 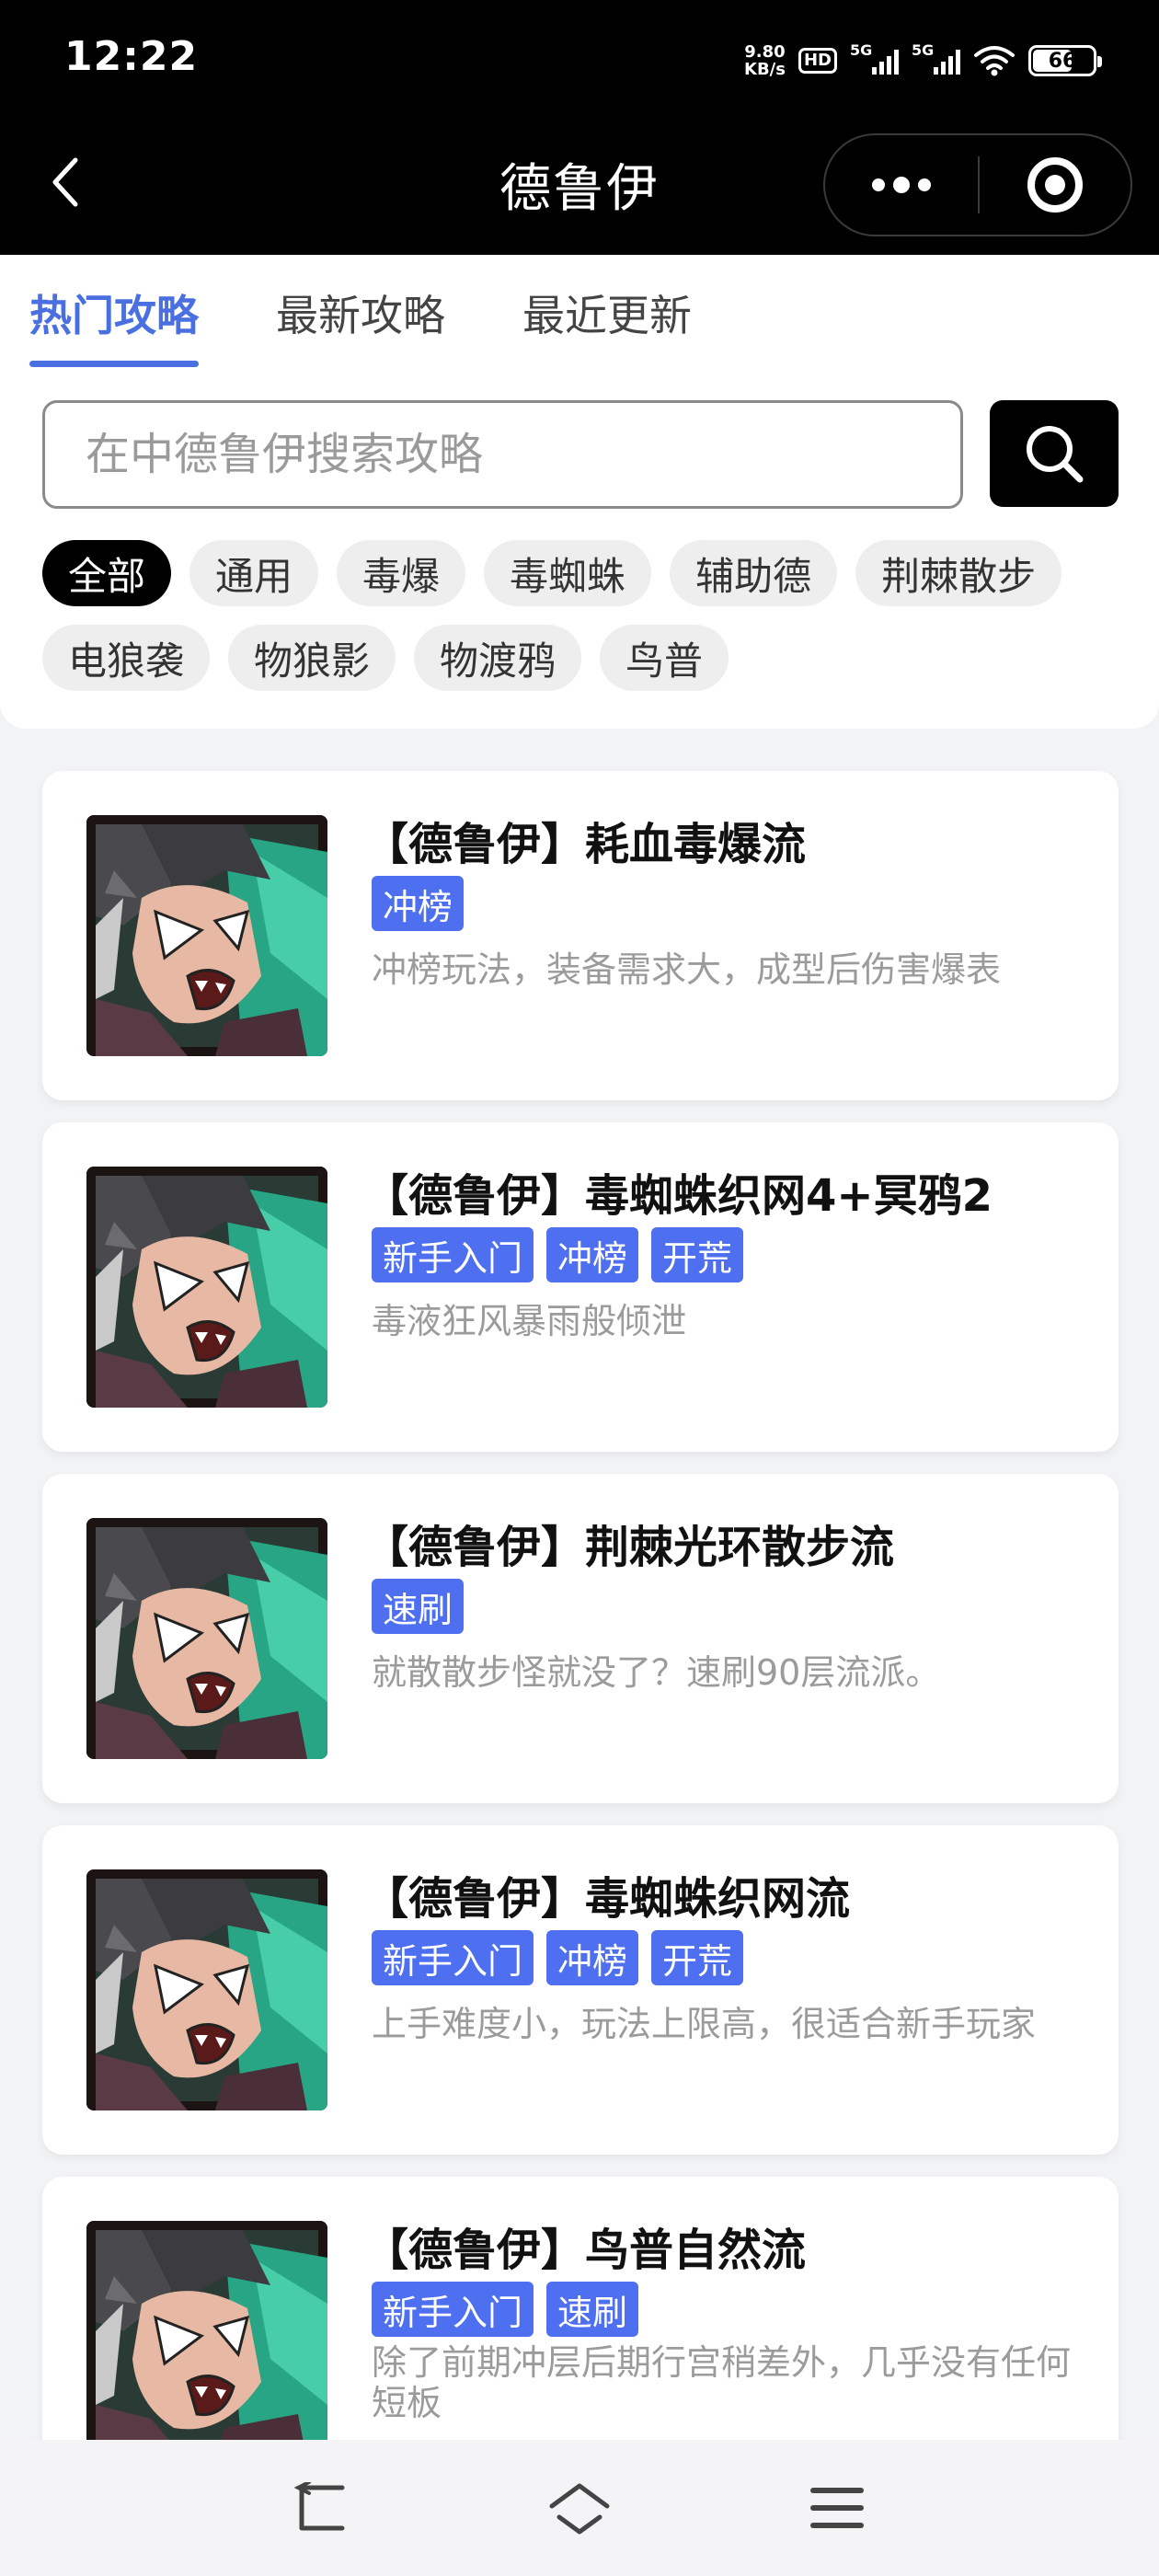 What do you see at coordinates (568, 573) in the screenshot?
I see `filter-chip: 毒蜘蛛` at bounding box center [568, 573].